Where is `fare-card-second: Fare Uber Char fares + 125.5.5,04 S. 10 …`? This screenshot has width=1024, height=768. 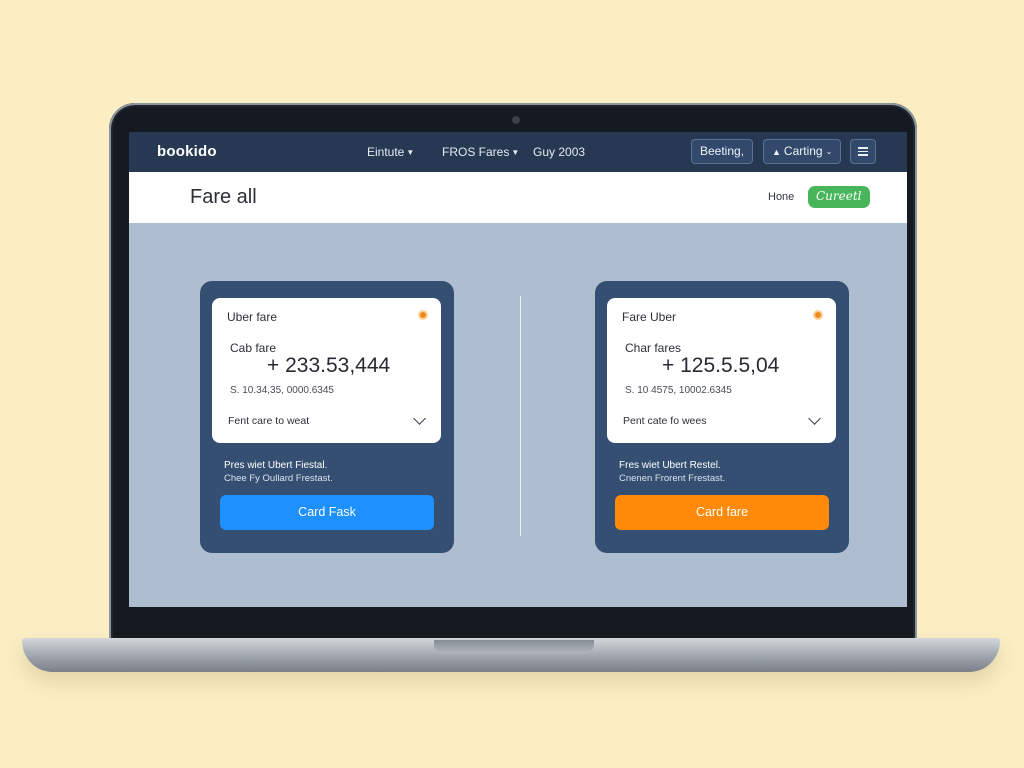 fare-card-second: Fare Uber Char fares + 125.5.5,04 S. 10 … is located at coordinates (722, 417).